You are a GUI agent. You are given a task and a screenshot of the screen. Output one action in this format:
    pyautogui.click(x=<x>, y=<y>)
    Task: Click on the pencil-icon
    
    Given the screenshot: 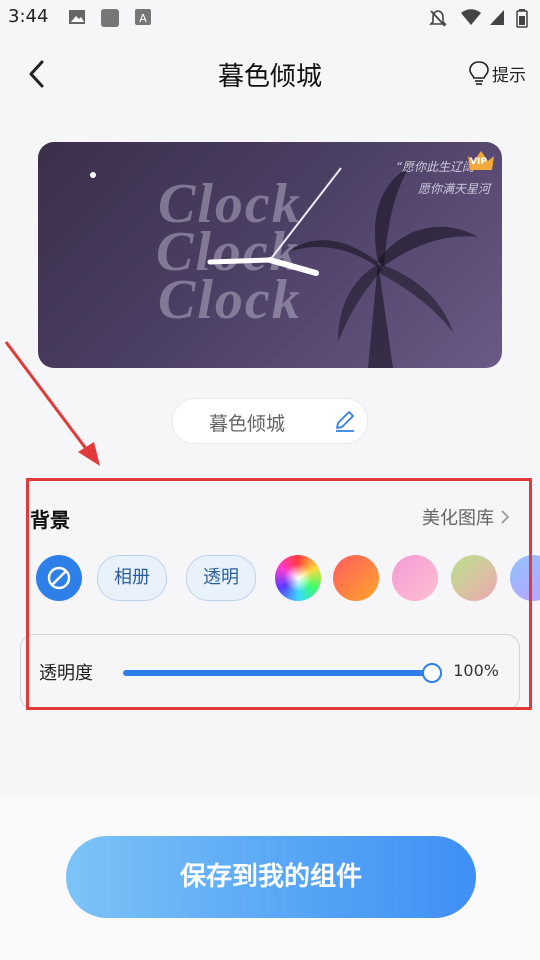 What is the action you would take?
    pyautogui.click(x=345, y=421)
    